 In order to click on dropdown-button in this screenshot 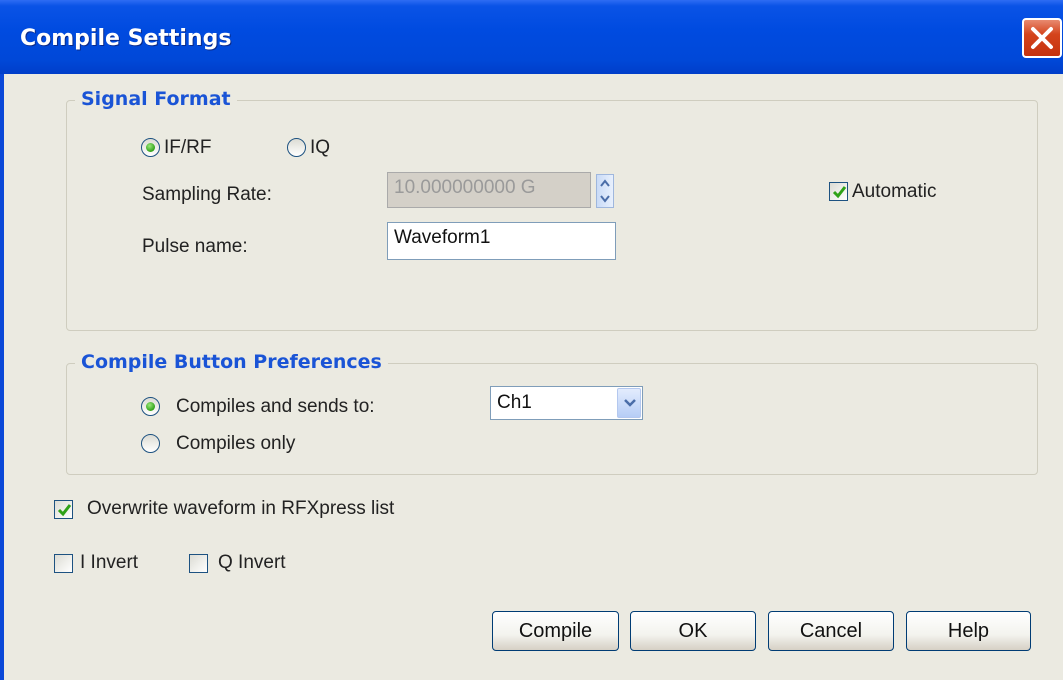, I will do `click(629, 403)`.